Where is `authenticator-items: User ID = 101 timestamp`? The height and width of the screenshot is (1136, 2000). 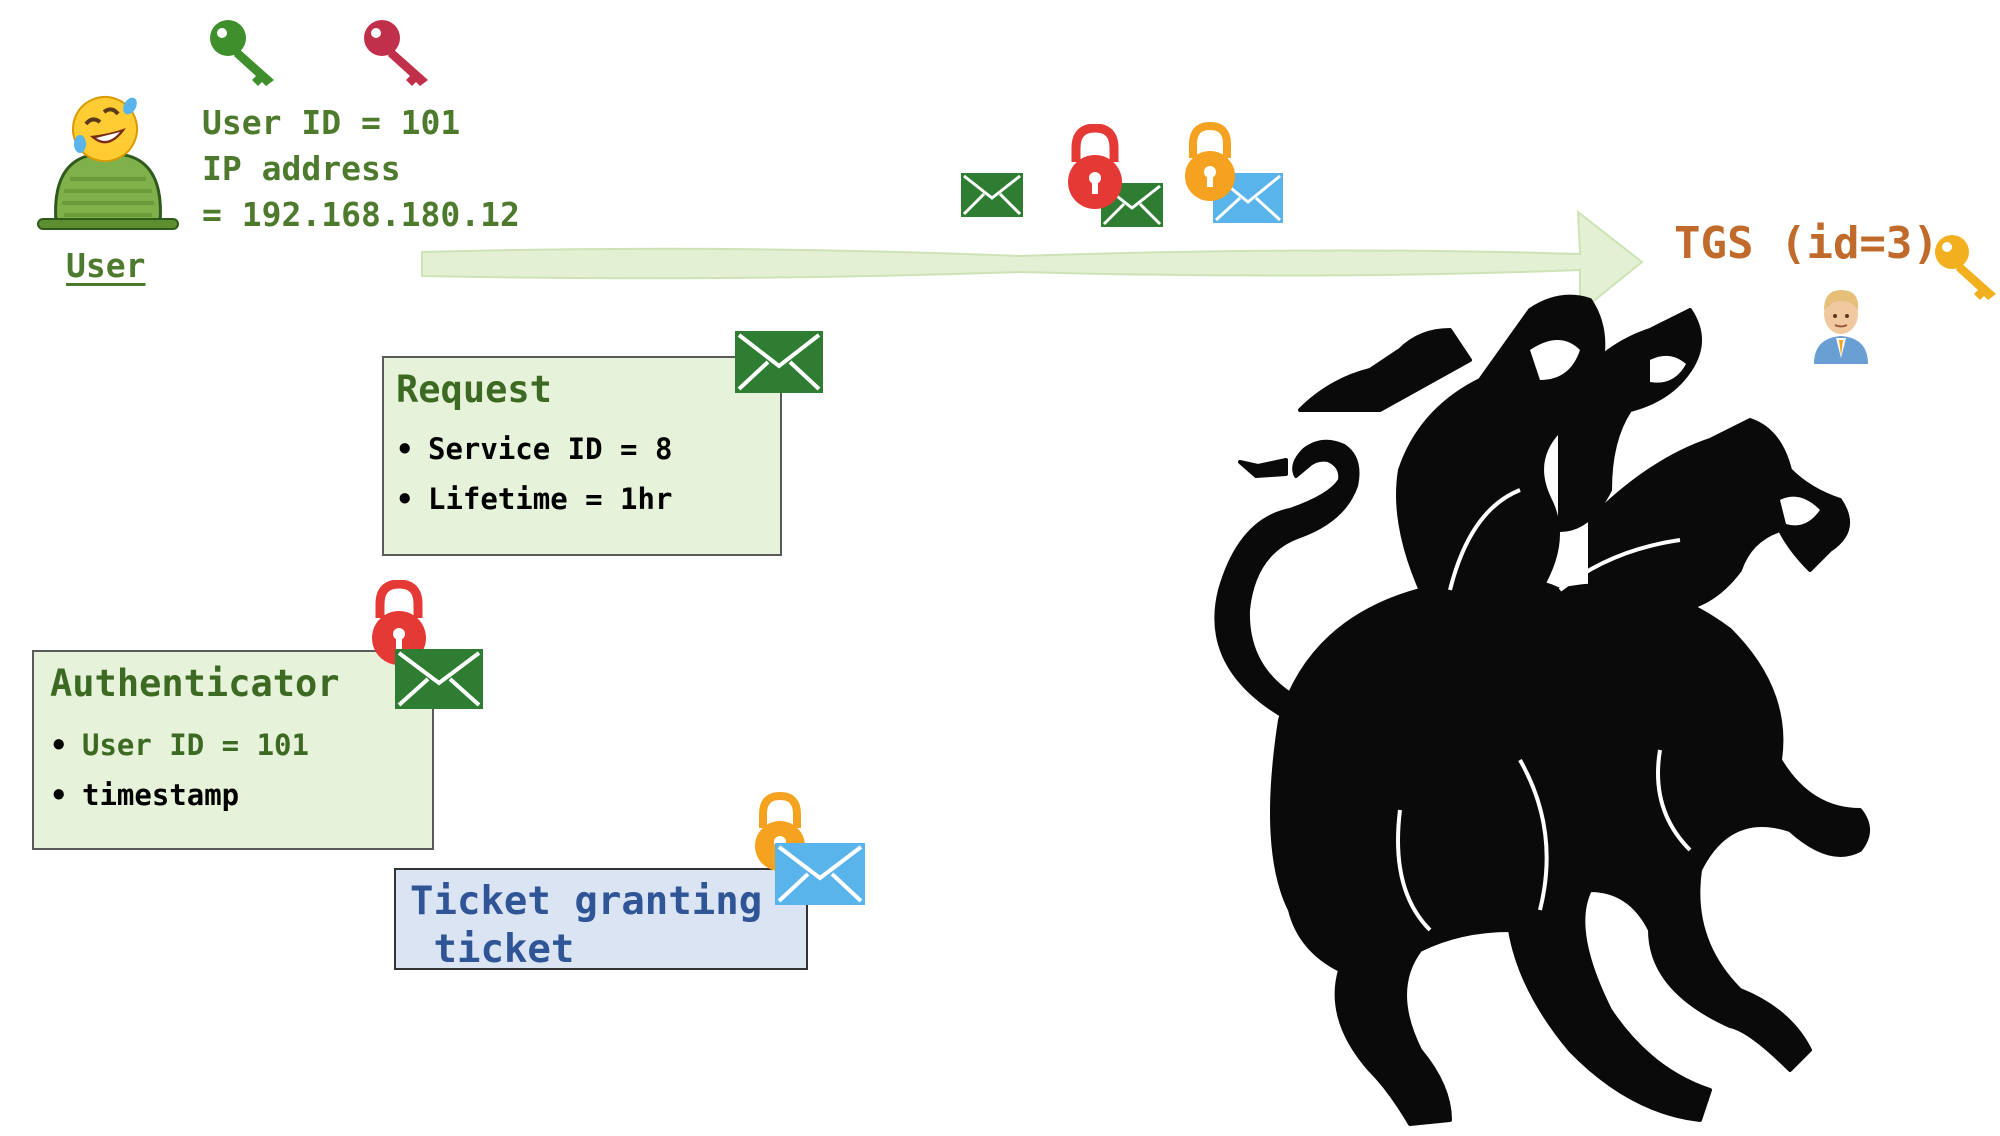 authenticator-items: User ID = 101 timestamp is located at coordinates (176, 770).